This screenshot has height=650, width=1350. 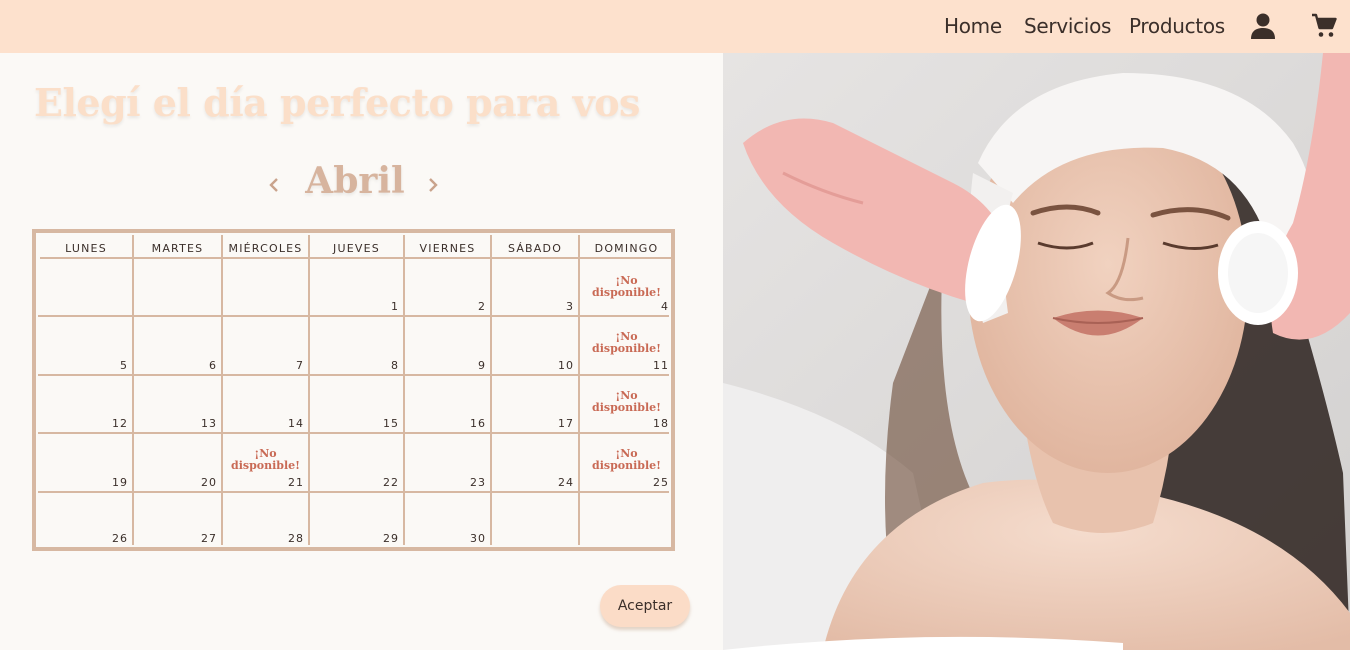 I want to click on day-number: 30, so click(x=478, y=538).